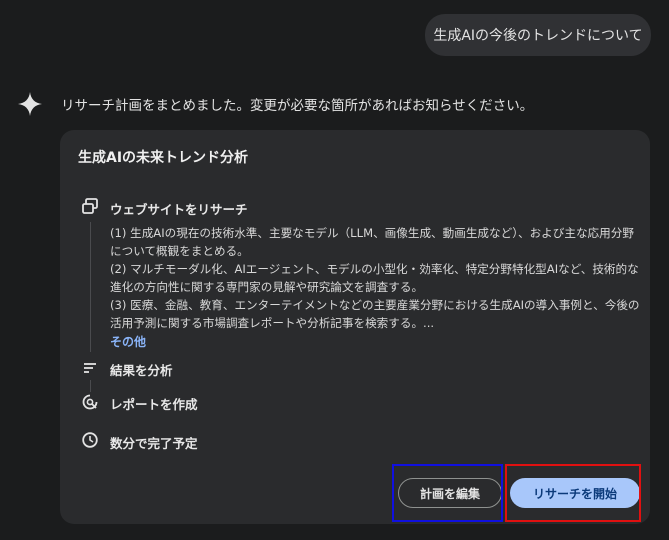  Describe the element at coordinates (128, 341) in the screenshot. I see `show-more-link: その他` at that location.